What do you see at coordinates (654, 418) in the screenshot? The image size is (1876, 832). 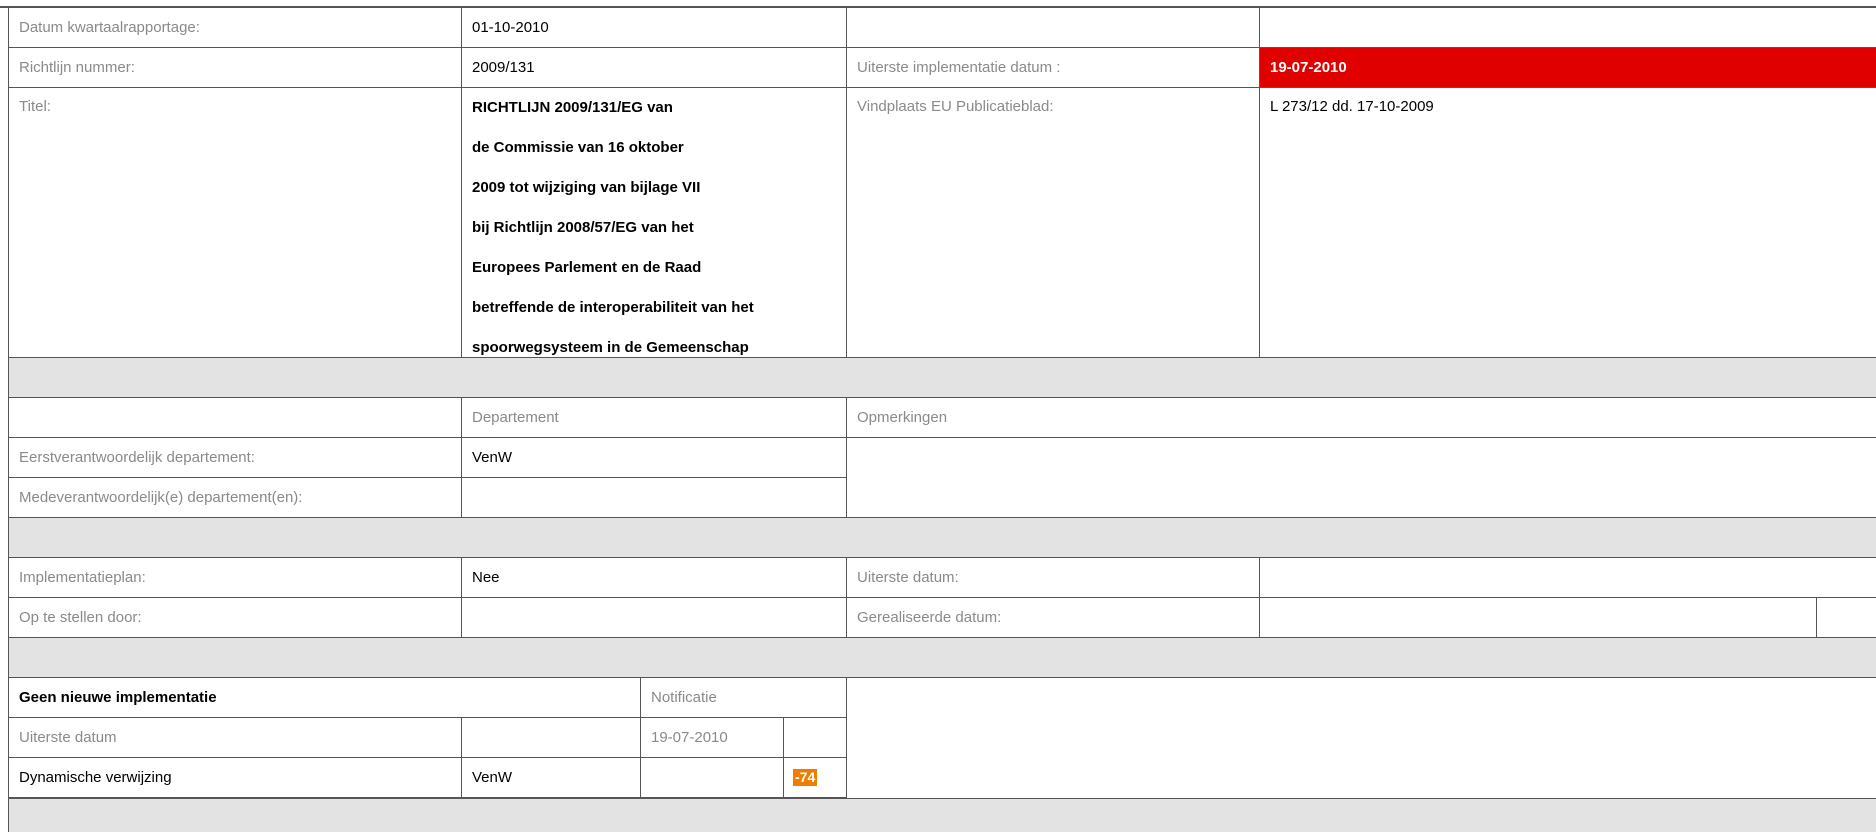 I see `departement-column-header: Departement` at bounding box center [654, 418].